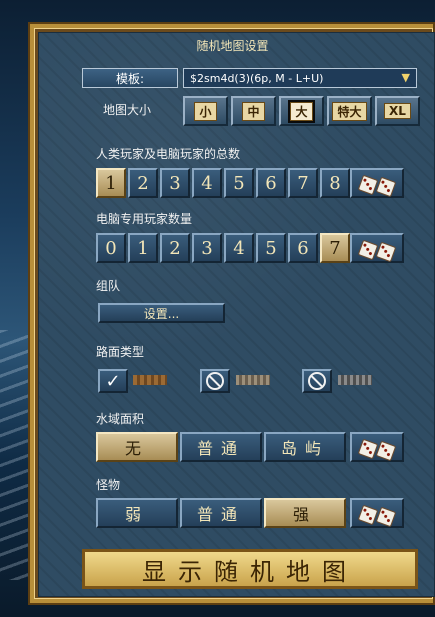 This screenshot has width=435, height=617. Describe the element at coordinates (108, 485) in the screenshot. I see `monsters-label: 怪物` at that location.